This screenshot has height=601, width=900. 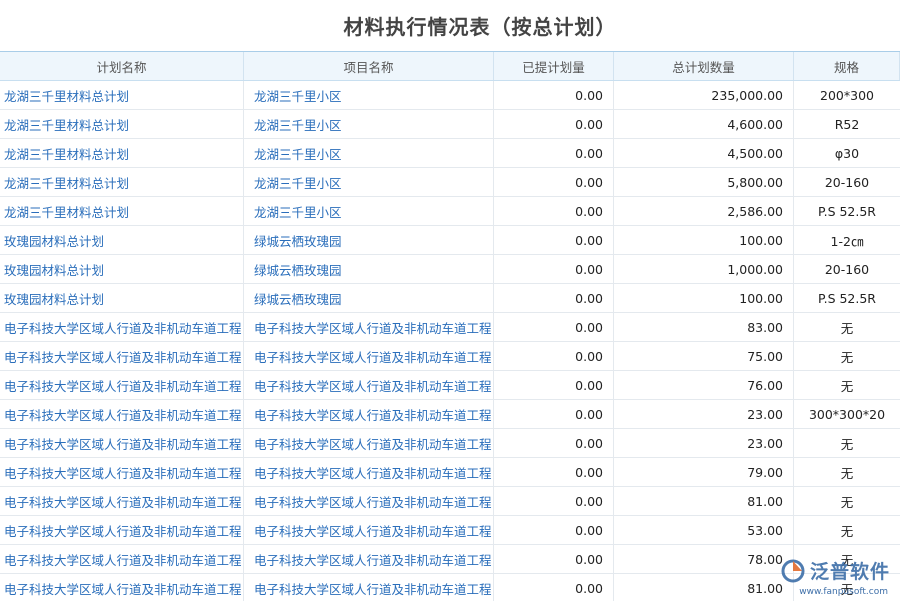 I want to click on spec-cell: 300*300*20, so click(x=847, y=414).